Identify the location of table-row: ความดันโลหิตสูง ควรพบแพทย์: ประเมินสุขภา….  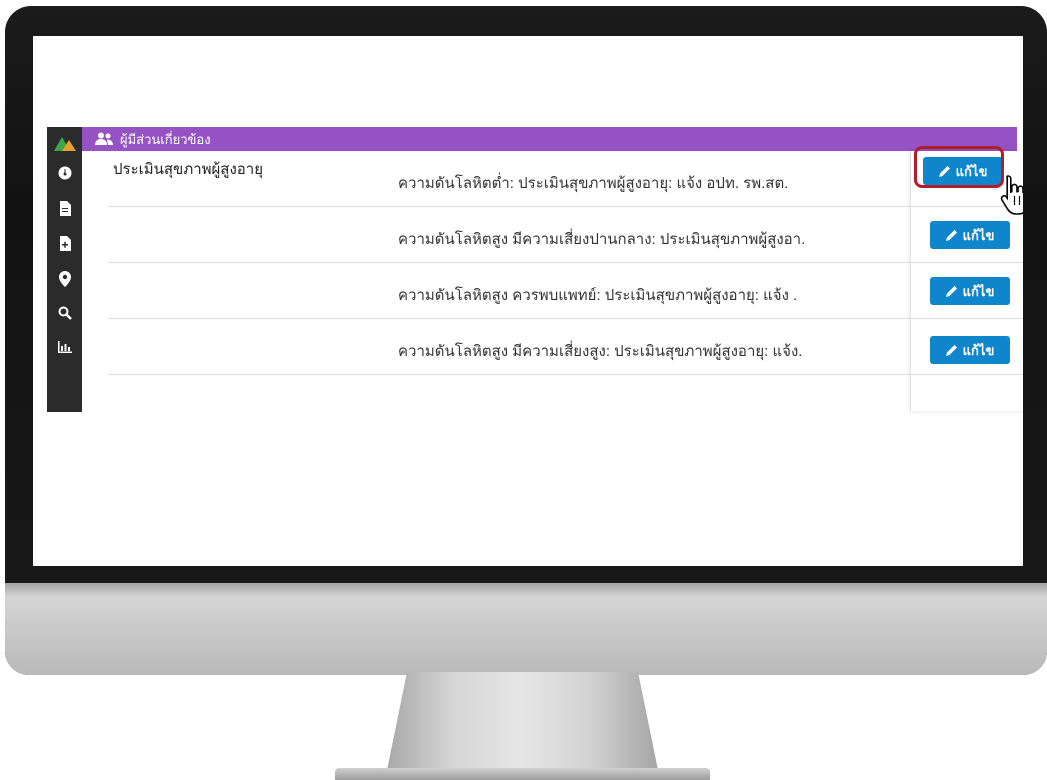
(565, 291).